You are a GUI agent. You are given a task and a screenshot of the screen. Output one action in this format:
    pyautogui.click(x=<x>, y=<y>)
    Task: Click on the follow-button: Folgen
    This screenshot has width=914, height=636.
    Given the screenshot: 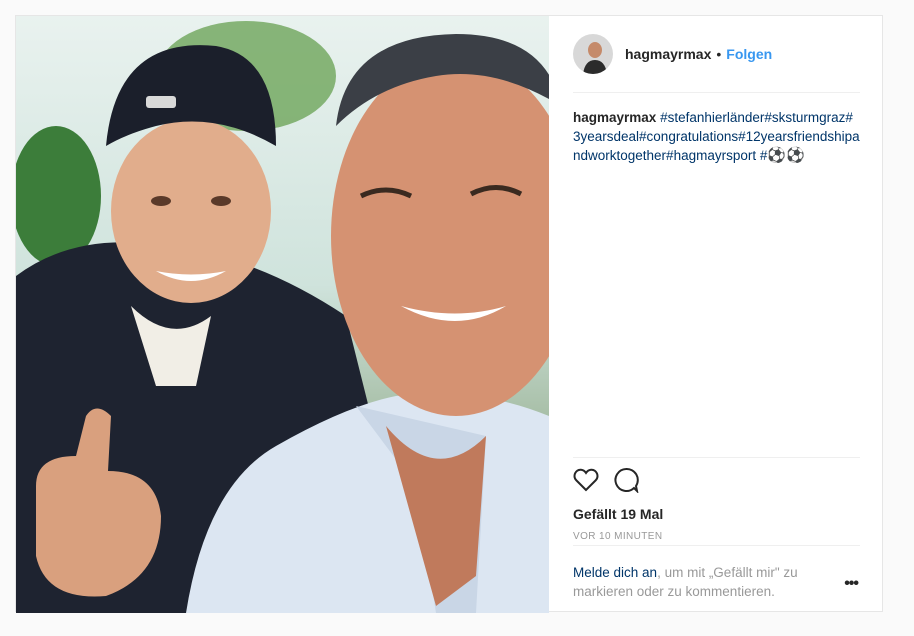 What is the action you would take?
    pyautogui.click(x=749, y=54)
    